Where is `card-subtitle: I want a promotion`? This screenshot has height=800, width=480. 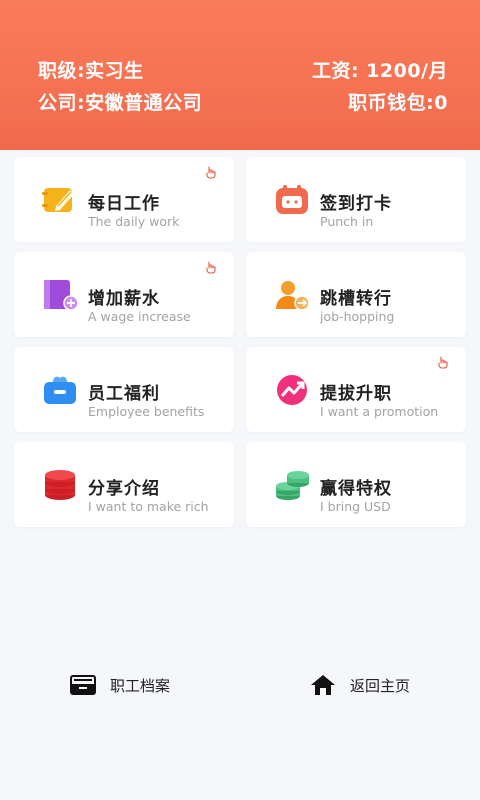 card-subtitle: I want a promotion is located at coordinates (379, 411).